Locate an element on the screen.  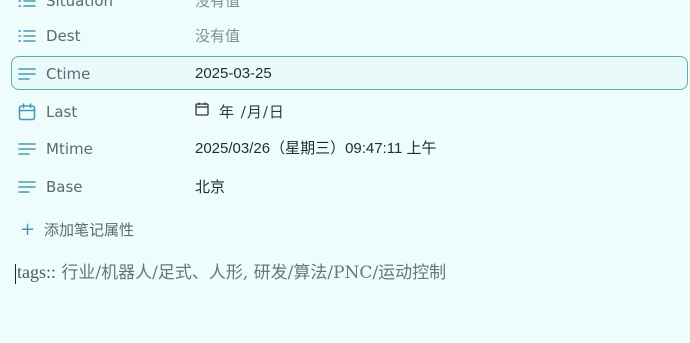
tags-key: tags:: is located at coordinates (36, 272).